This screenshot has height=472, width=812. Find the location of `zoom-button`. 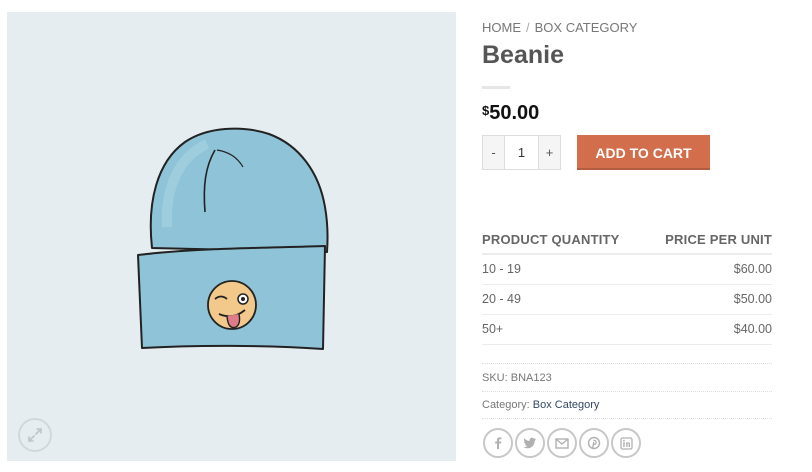

zoom-button is located at coordinates (35, 435).